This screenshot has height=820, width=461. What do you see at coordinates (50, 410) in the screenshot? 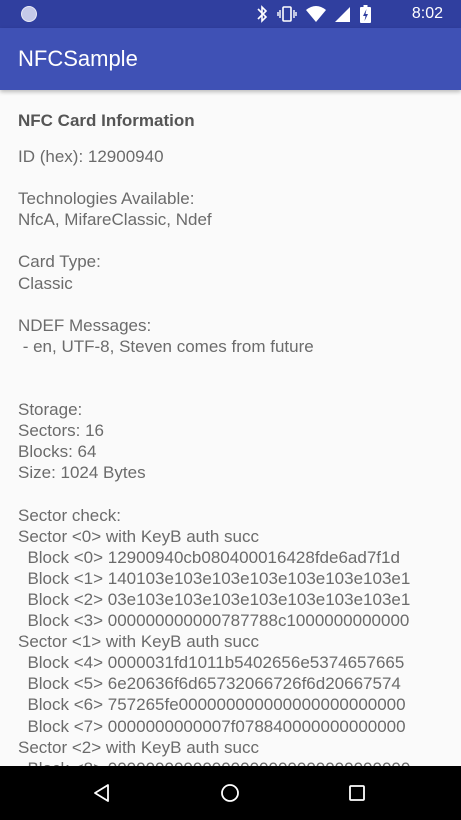
I see `info-line: Storage:` at bounding box center [50, 410].